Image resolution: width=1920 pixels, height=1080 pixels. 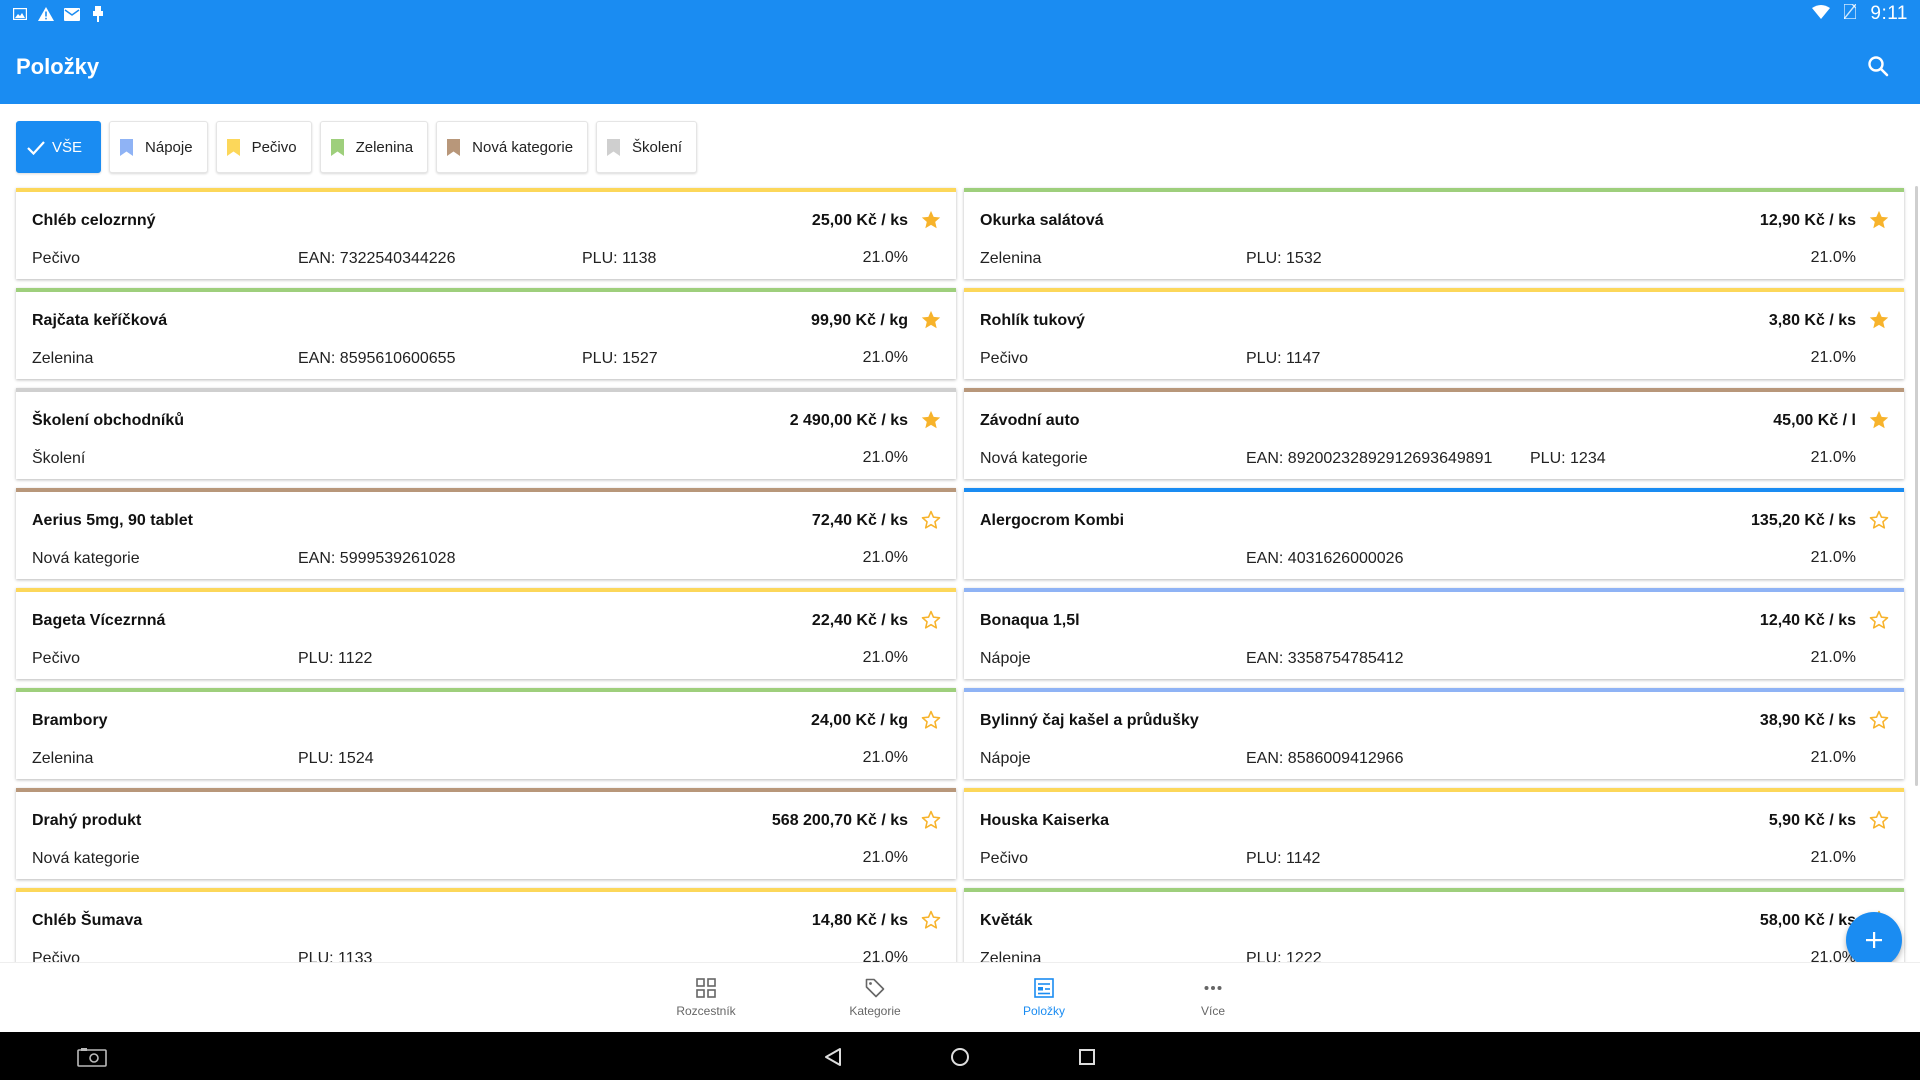 I want to click on filter-chip-nova-kategorie: Nová kategorie, so click(x=512, y=147).